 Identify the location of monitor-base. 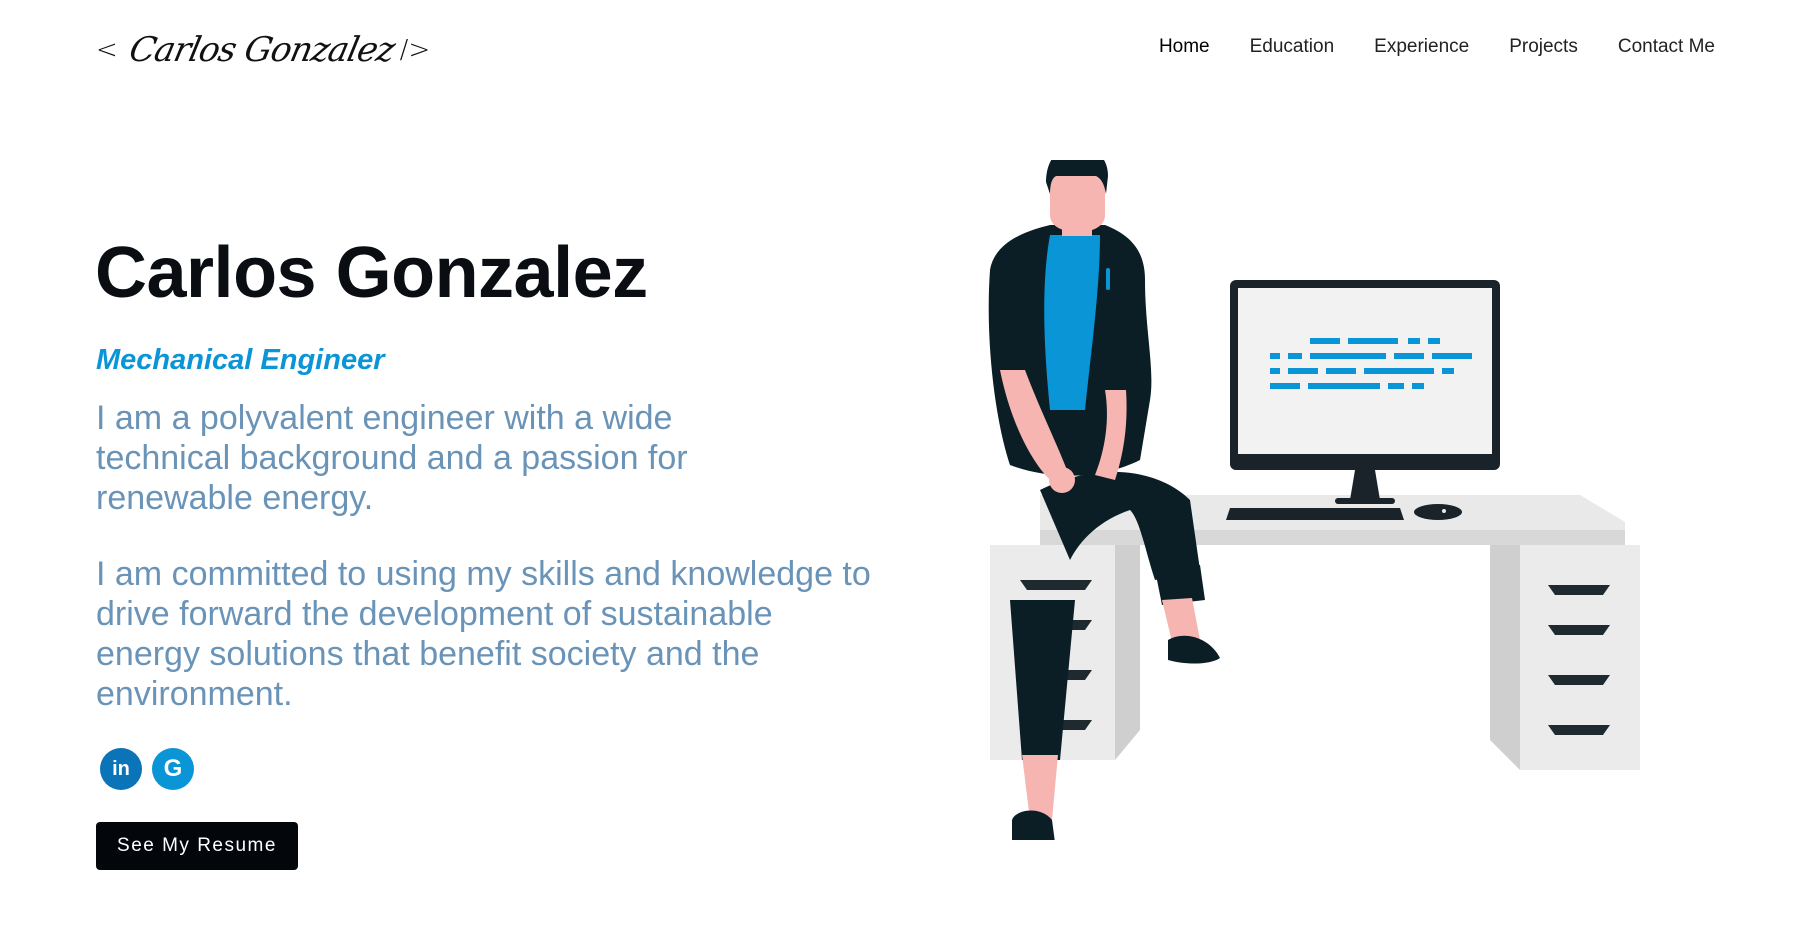
(1365, 501).